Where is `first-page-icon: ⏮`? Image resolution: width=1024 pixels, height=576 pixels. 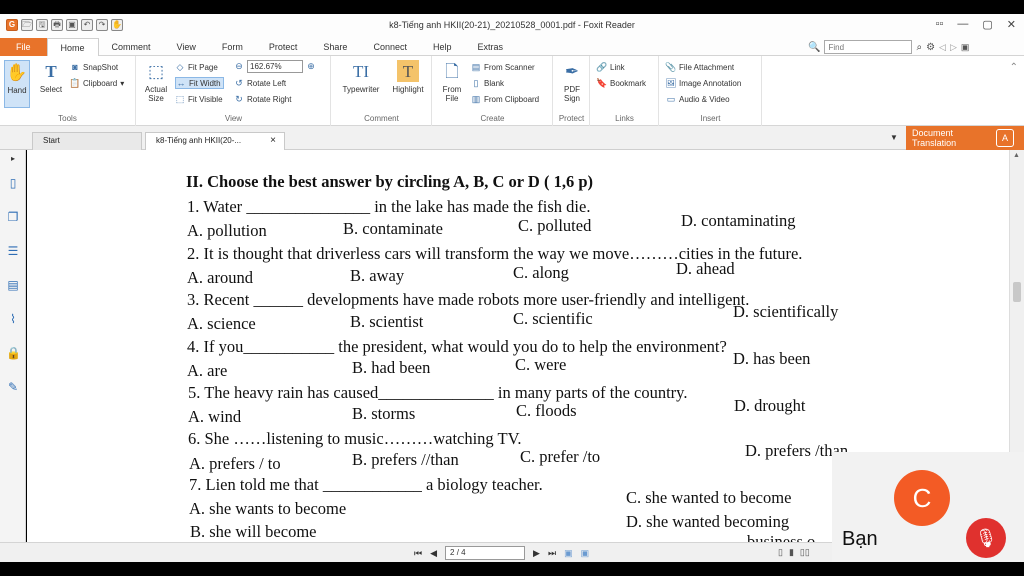
first-page-icon: ⏮ is located at coordinates (418, 553).